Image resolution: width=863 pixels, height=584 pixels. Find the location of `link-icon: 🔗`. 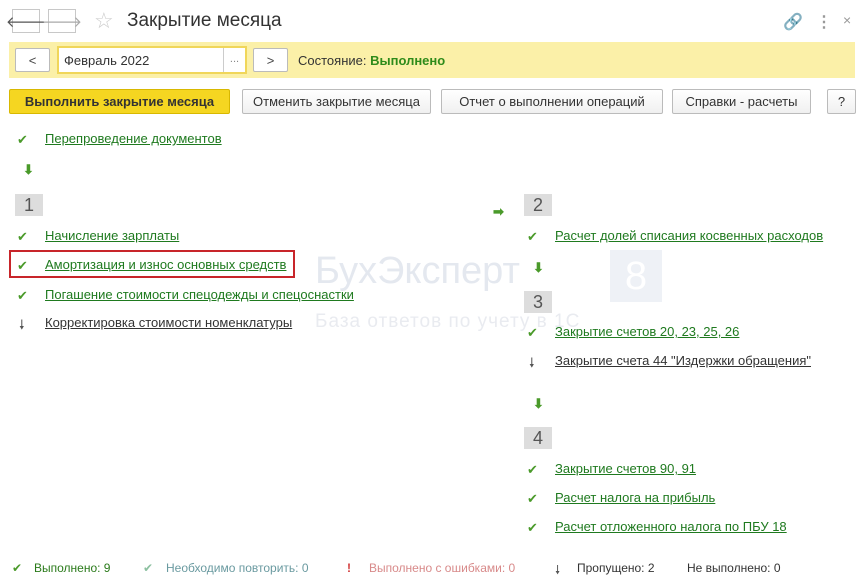

link-icon: 🔗 is located at coordinates (793, 22).